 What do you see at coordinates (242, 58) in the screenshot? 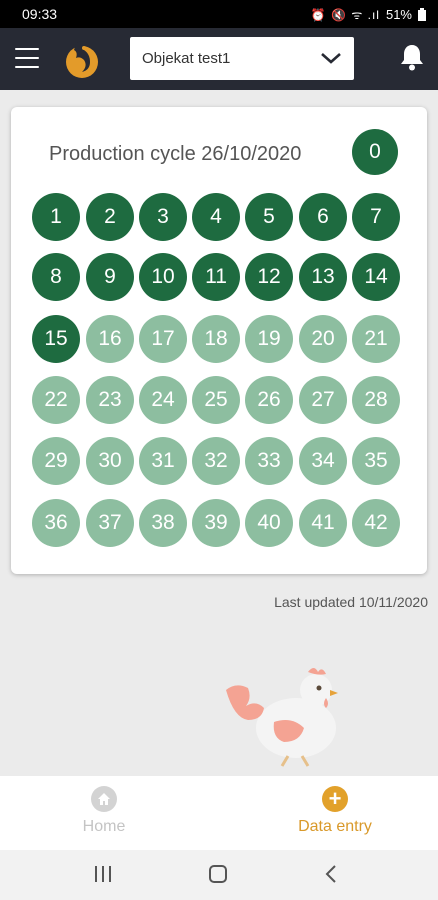
I see `object-select: Objekat test1` at bounding box center [242, 58].